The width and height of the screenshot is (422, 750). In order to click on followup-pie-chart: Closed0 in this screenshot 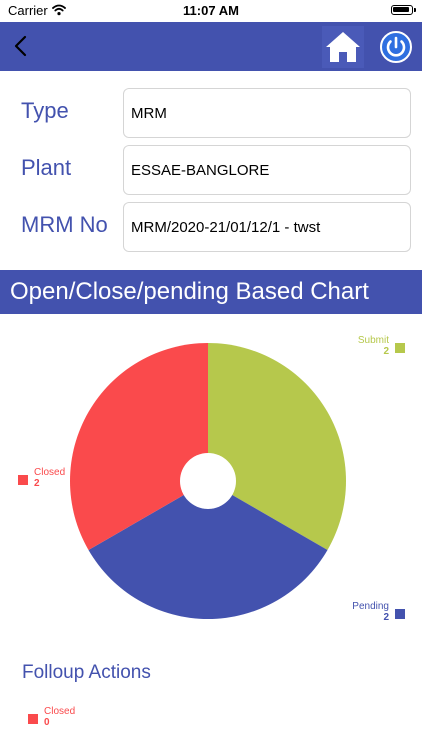, I will do `click(51, 717)`.